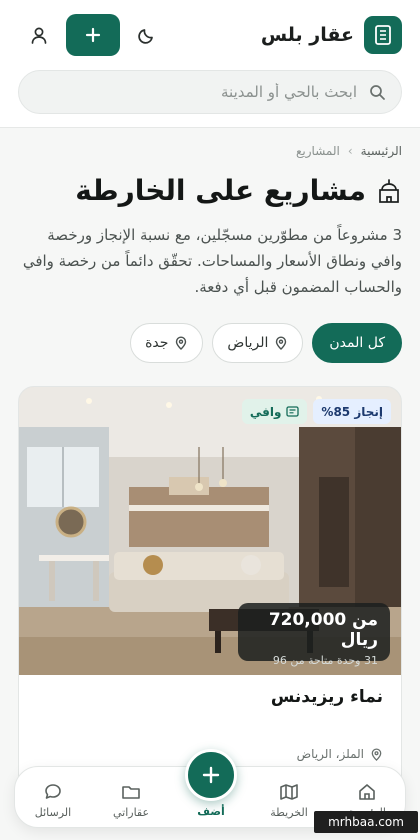  I want to click on nav-add-button, so click(211, 775).